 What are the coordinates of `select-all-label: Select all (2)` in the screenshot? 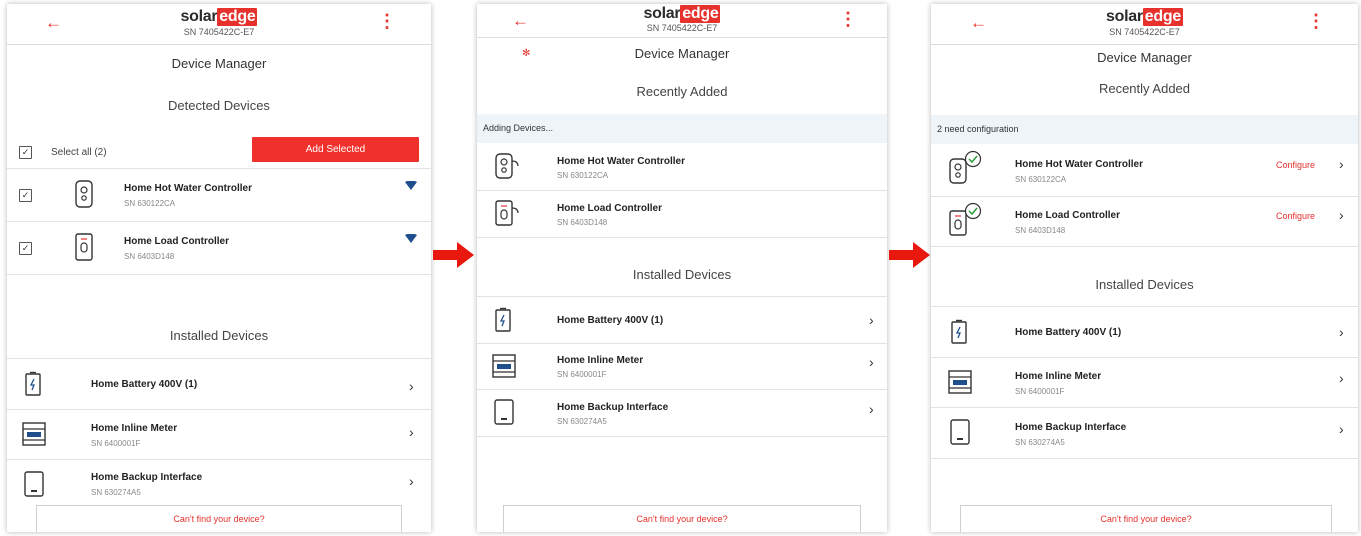 It's located at (79, 152).